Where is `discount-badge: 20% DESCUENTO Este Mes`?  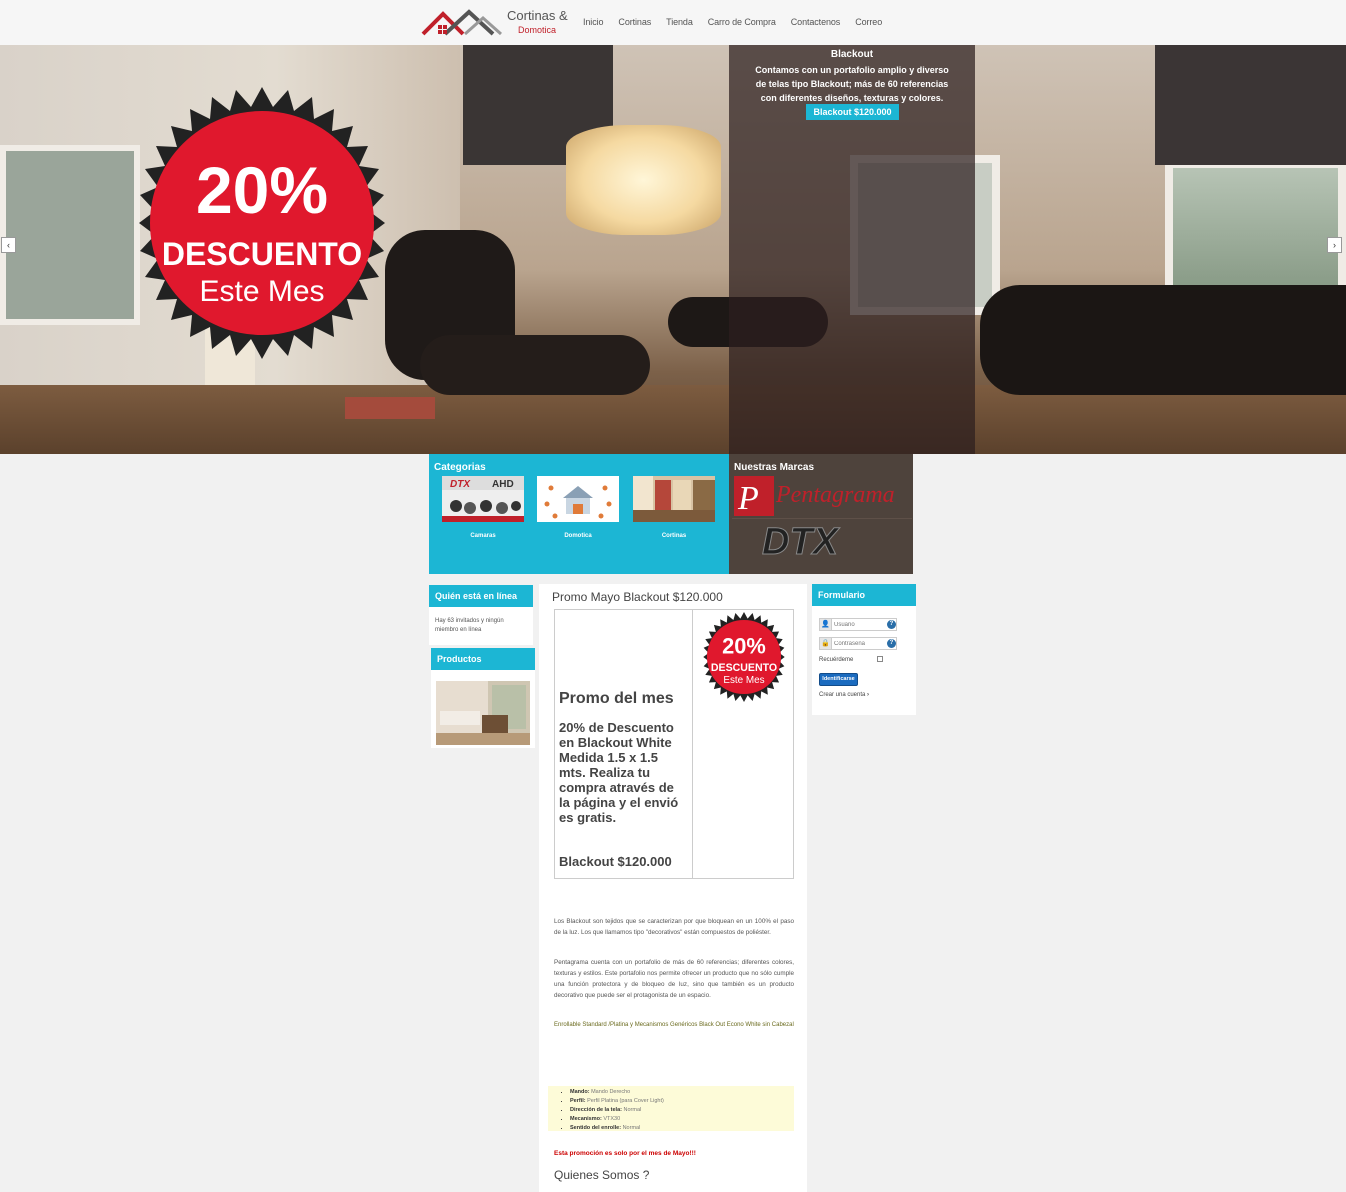 discount-badge: 20% DESCUENTO Este Mes is located at coordinates (262, 223).